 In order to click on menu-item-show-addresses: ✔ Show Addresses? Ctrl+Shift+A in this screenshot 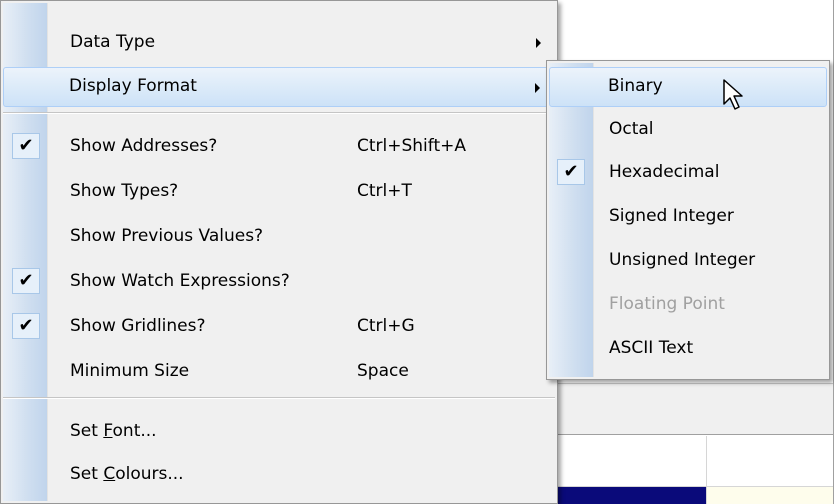, I will do `click(279, 147)`.